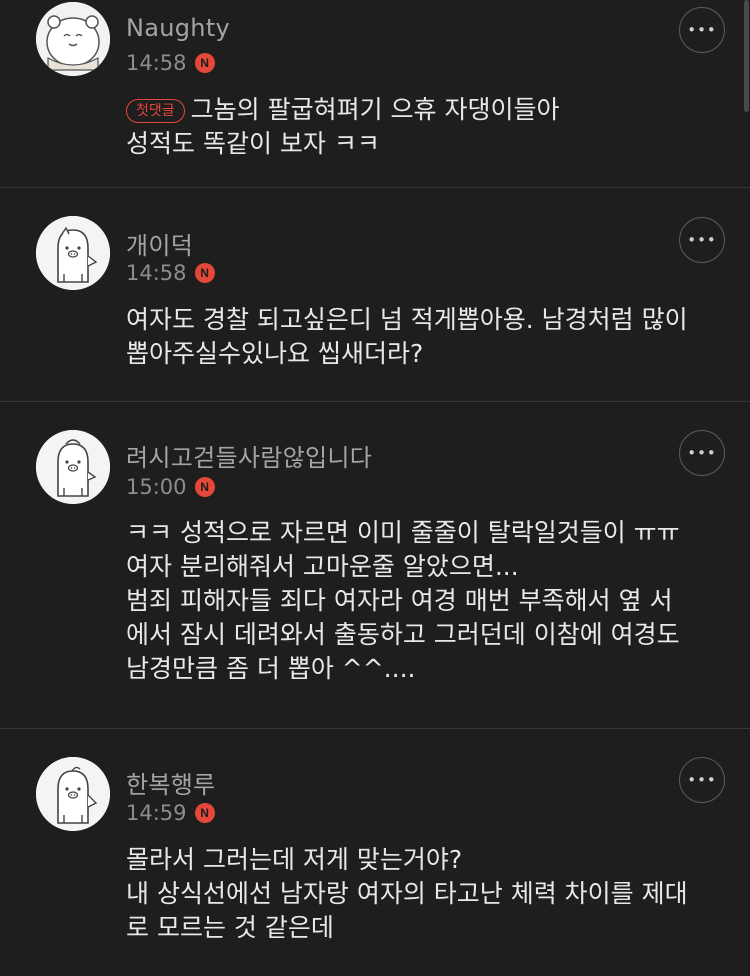  I want to click on comment-meta: 15:00 N, so click(170, 487).